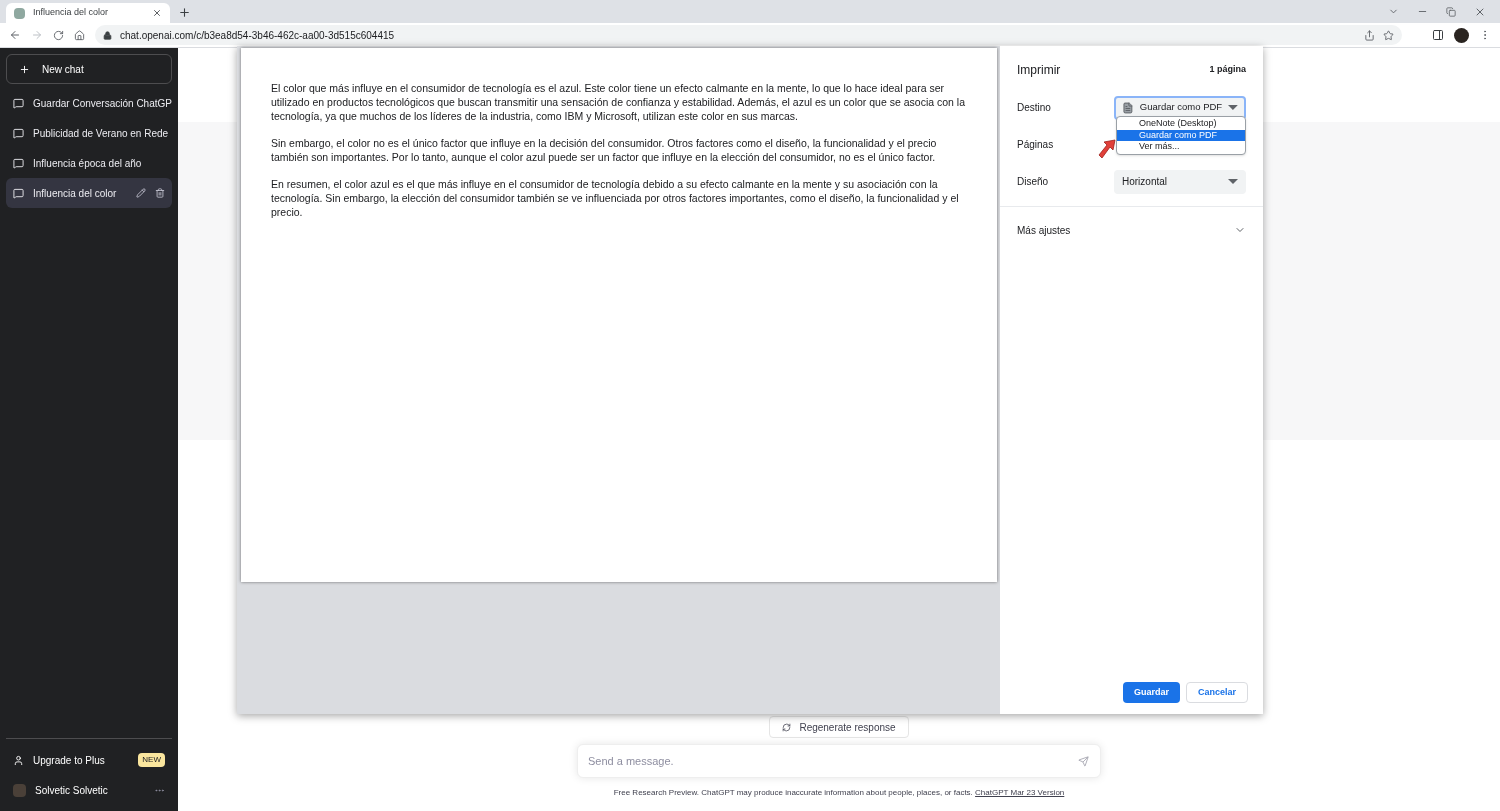 The image size is (1500, 811). What do you see at coordinates (184, 12) in the screenshot?
I see `new-tab-icon` at bounding box center [184, 12].